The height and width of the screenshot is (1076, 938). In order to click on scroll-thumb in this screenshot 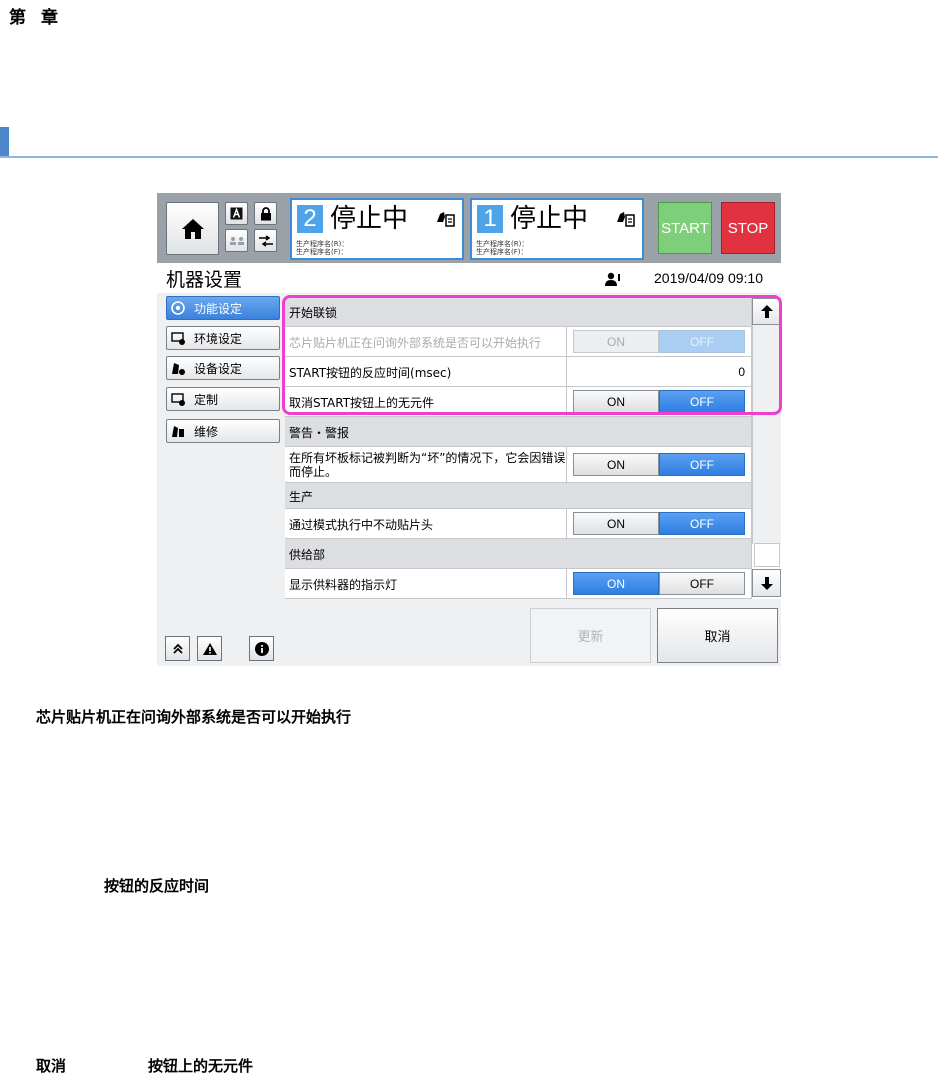, I will do `click(767, 555)`.